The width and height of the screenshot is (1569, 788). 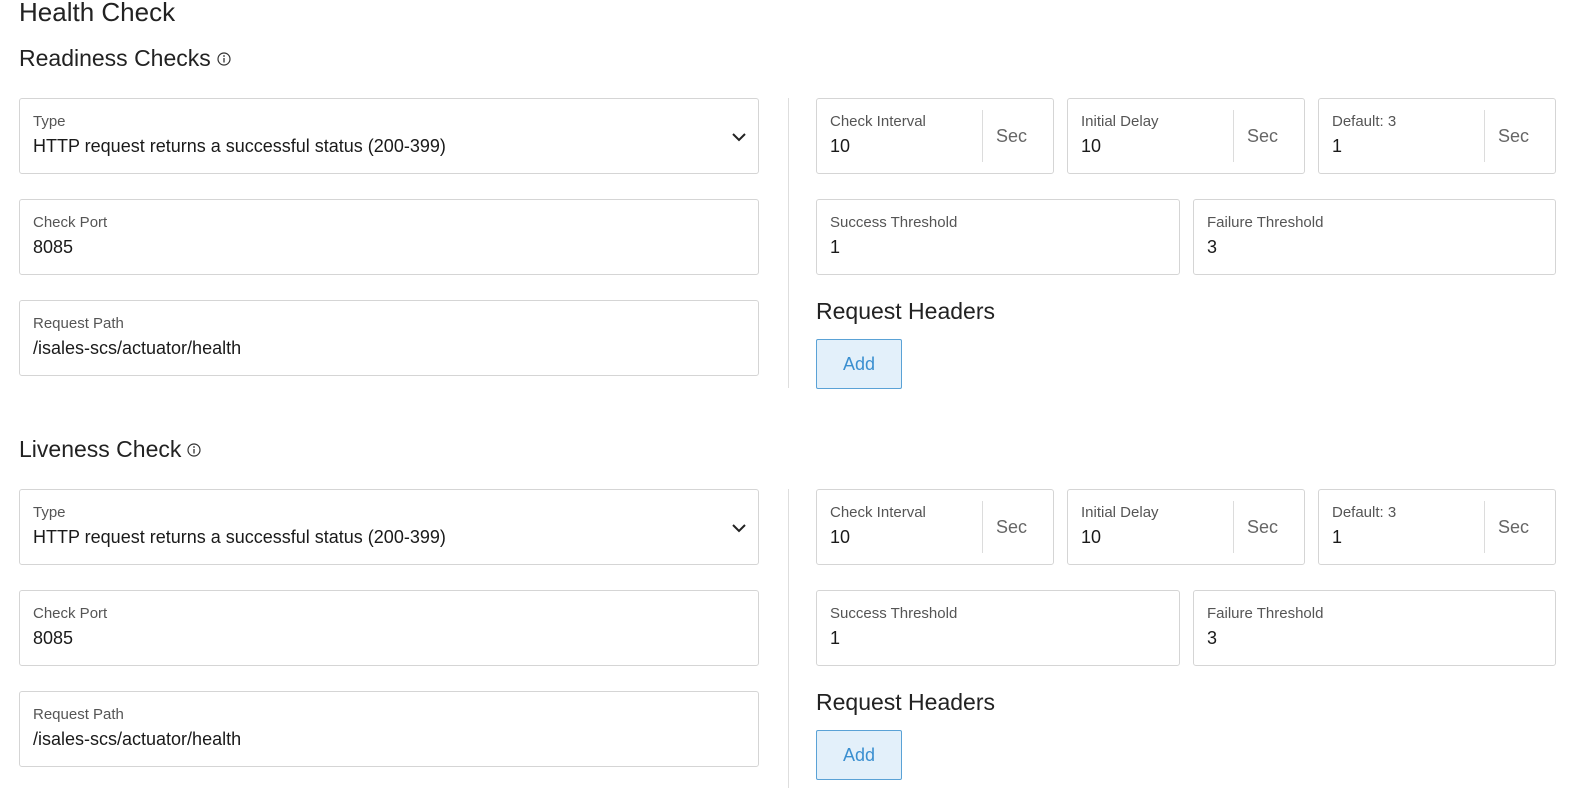 I want to click on liveness-section-title: Liveness Check, so click(x=110, y=449).